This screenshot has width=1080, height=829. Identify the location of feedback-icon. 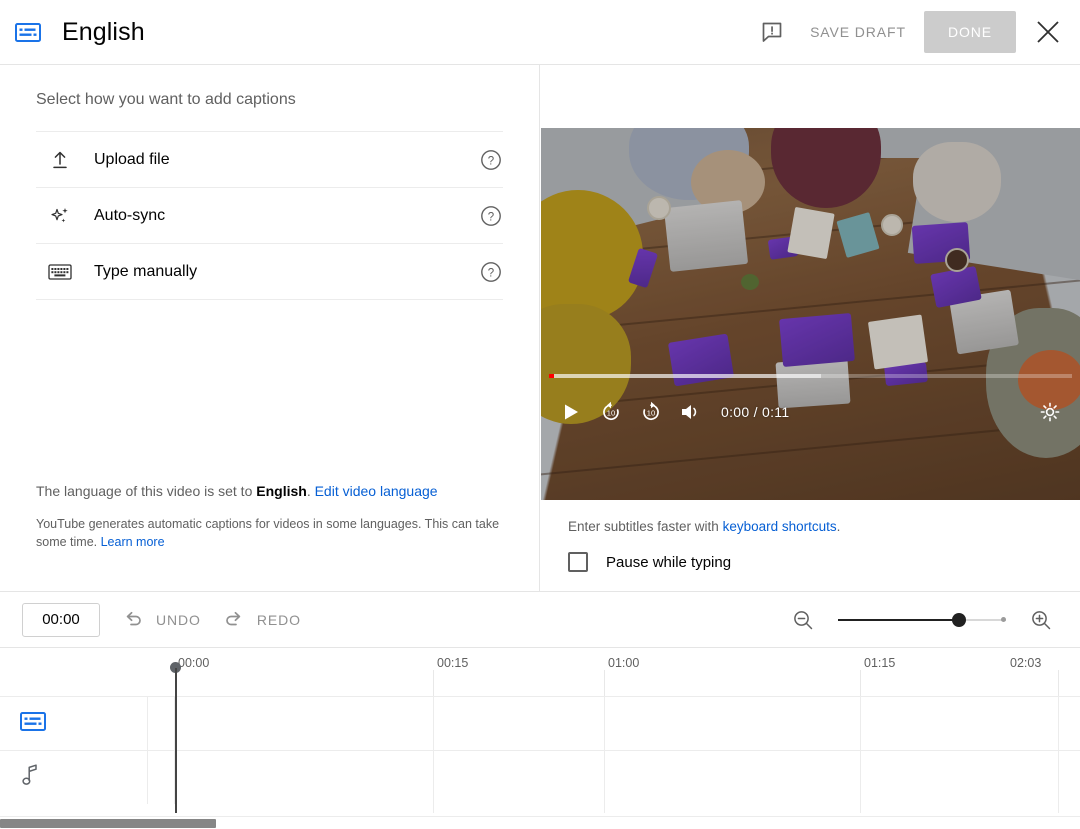
(772, 32).